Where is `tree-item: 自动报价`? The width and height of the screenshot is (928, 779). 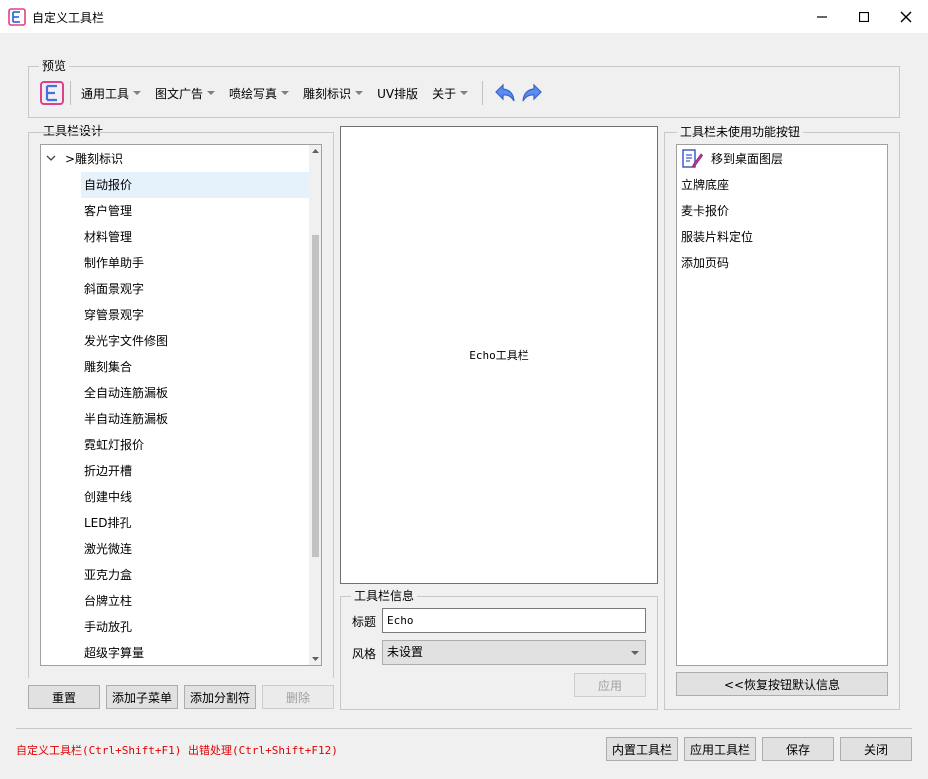
tree-item: 自动报价 is located at coordinates (195, 185).